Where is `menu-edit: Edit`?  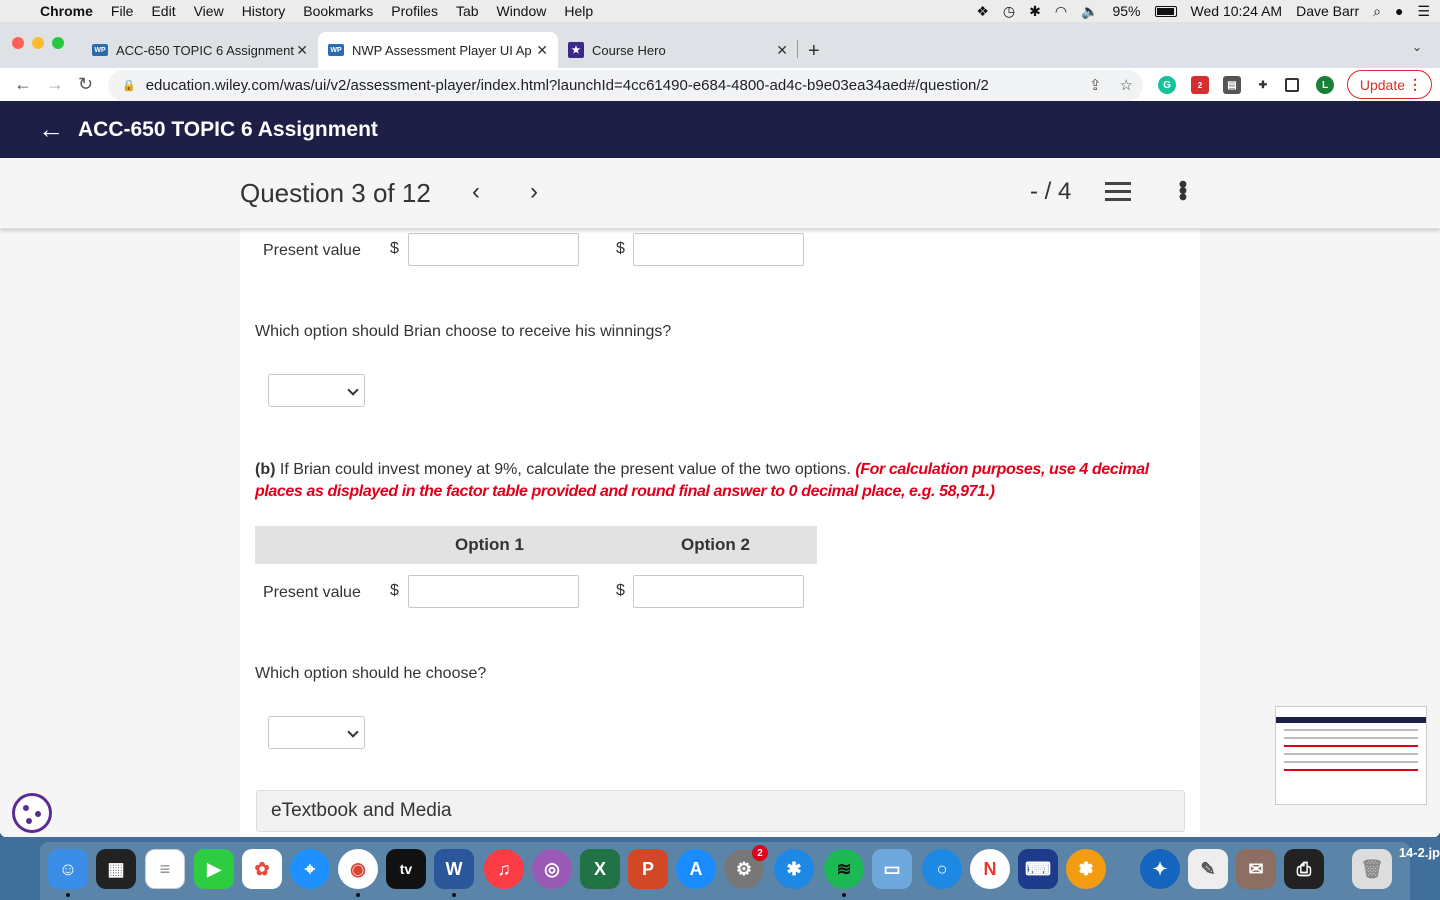 menu-edit: Edit is located at coordinates (163, 11).